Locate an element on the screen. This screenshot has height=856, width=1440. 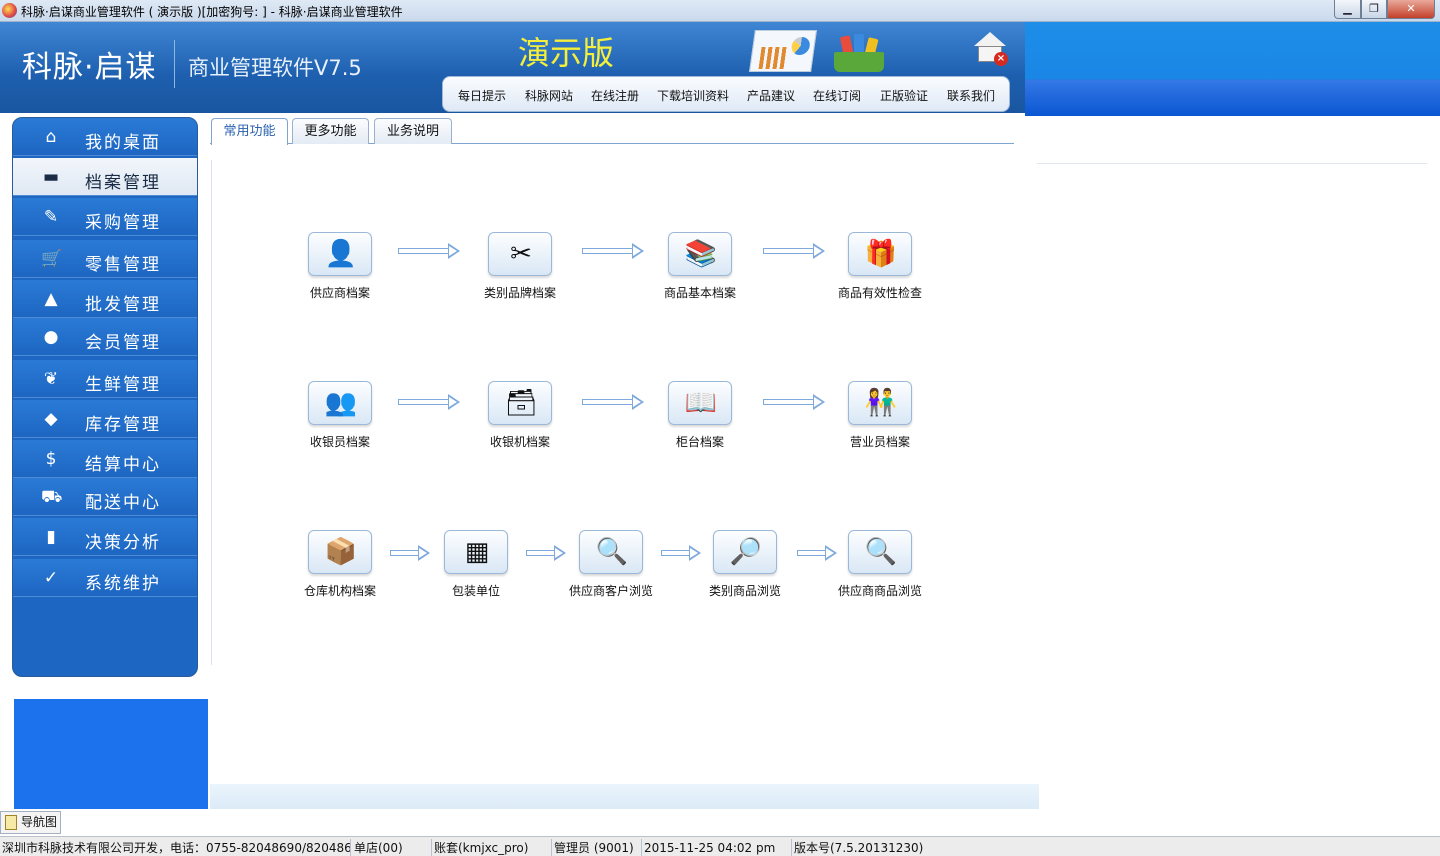
function-label: 商品有效性检查 is located at coordinates (879, 293).